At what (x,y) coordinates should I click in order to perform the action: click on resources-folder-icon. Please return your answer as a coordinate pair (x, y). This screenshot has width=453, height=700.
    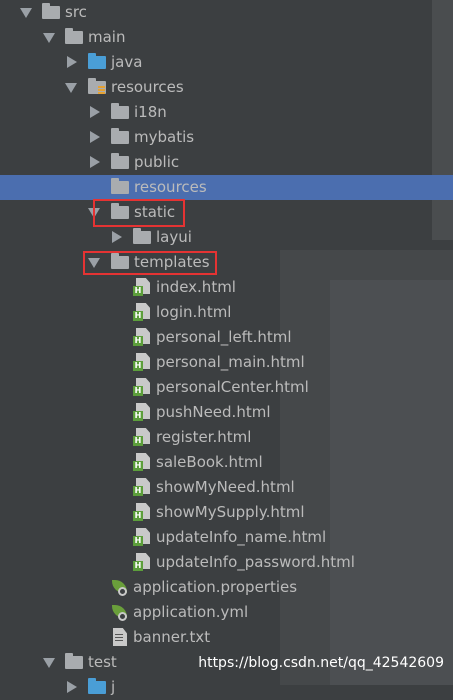
    Looking at the image, I should click on (97, 86).